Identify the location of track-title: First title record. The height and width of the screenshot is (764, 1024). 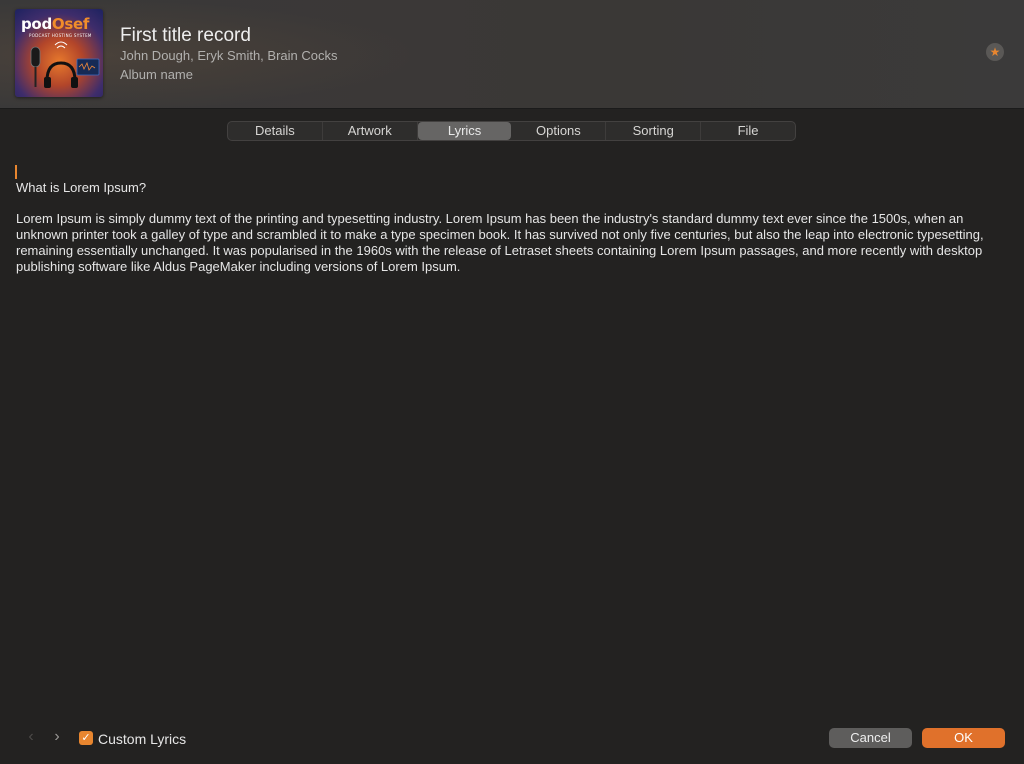
(185, 35).